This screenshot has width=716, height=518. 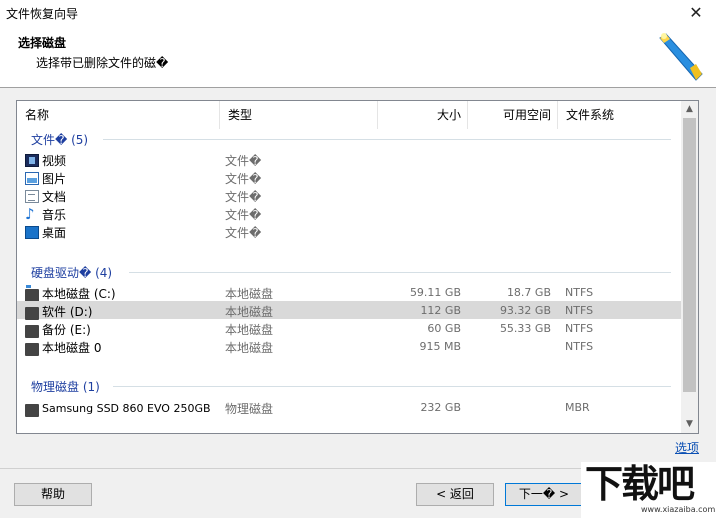 What do you see at coordinates (42, 14) in the screenshot?
I see `window-title: 文件恢复向导` at bounding box center [42, 14].